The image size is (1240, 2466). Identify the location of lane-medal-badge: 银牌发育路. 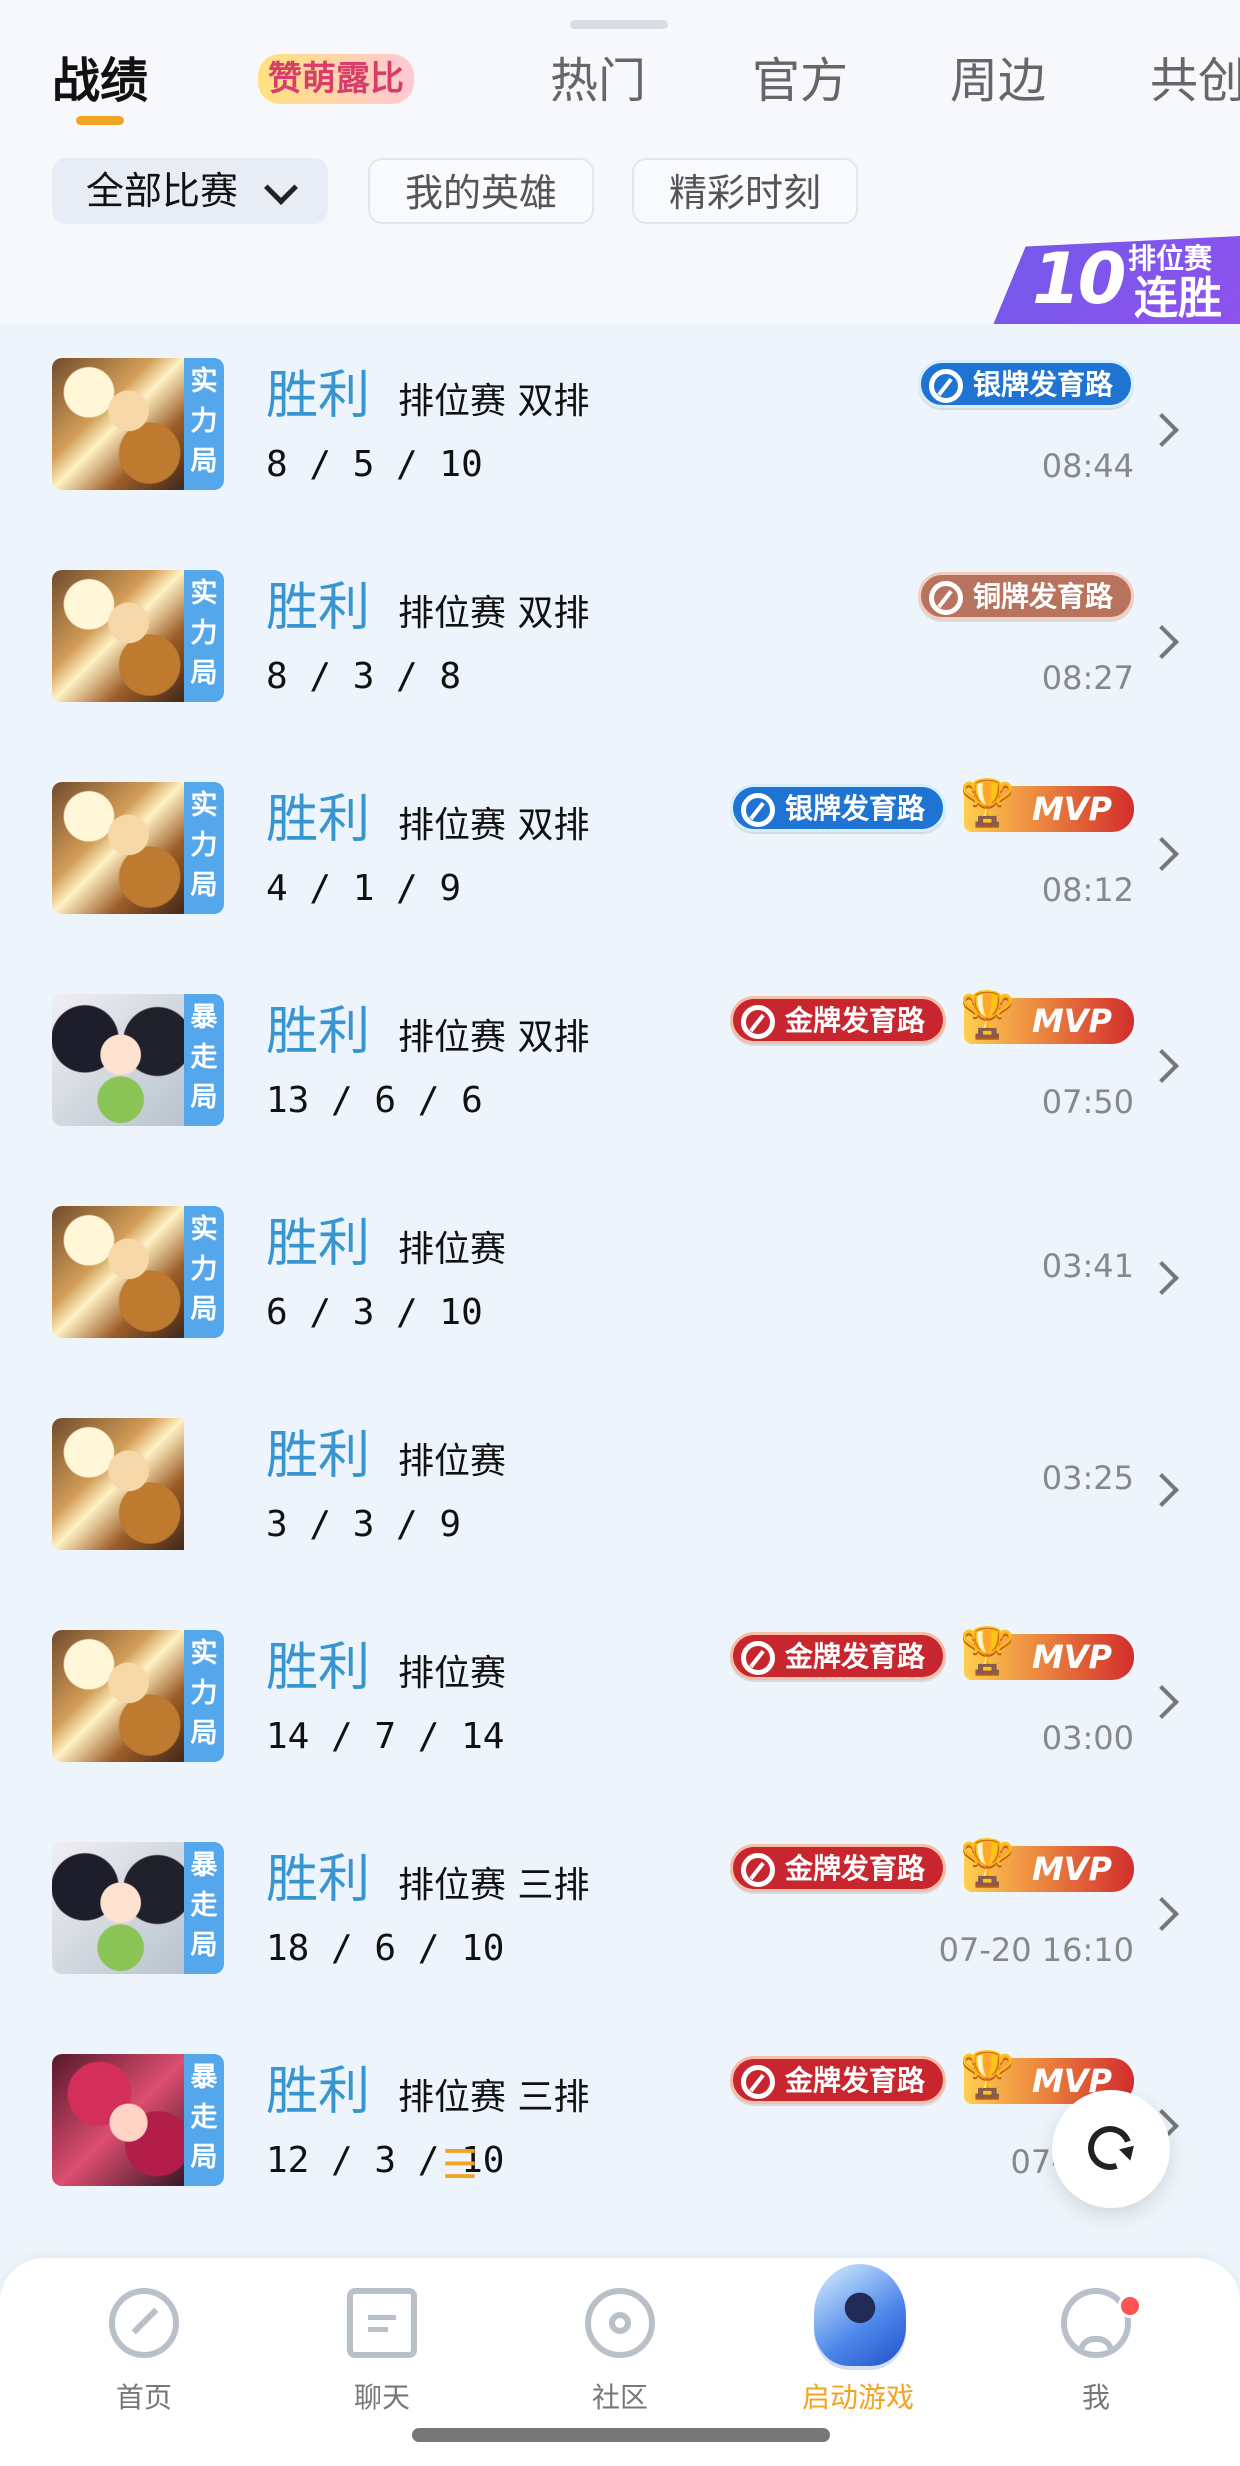
(838, 808).